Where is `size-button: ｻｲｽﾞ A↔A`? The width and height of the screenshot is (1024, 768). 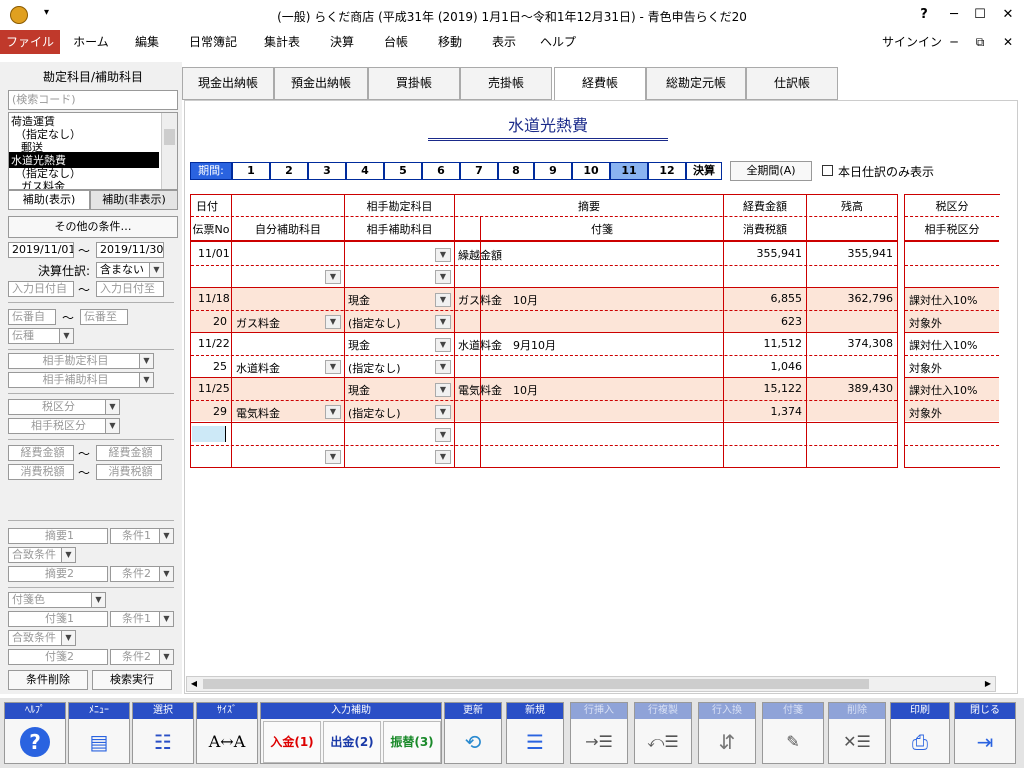 size-button: ｻｲｽﾞ A↔A is located at coordinates (227, 733).